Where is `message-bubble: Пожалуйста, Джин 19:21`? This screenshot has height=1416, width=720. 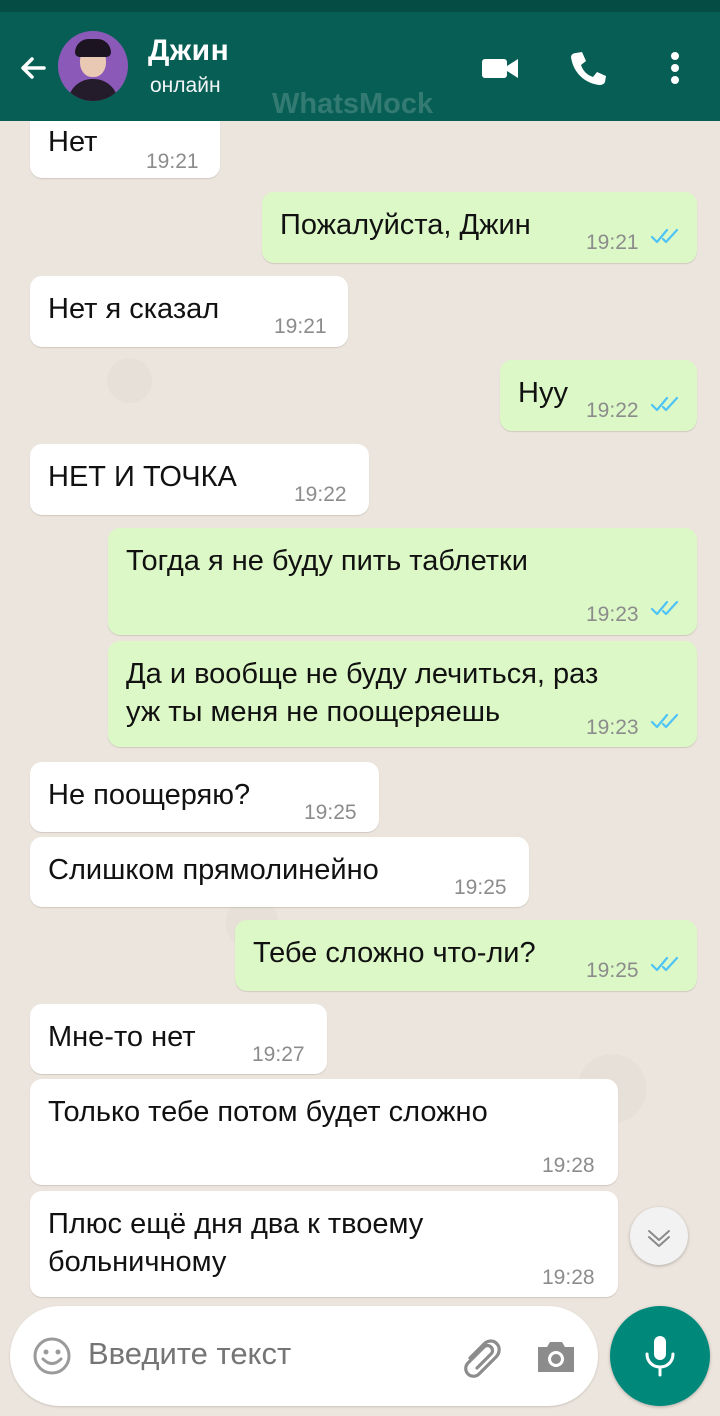 message-bubble: Пожалуйста, Джин 19:21 is located at coordinates (479, 227).